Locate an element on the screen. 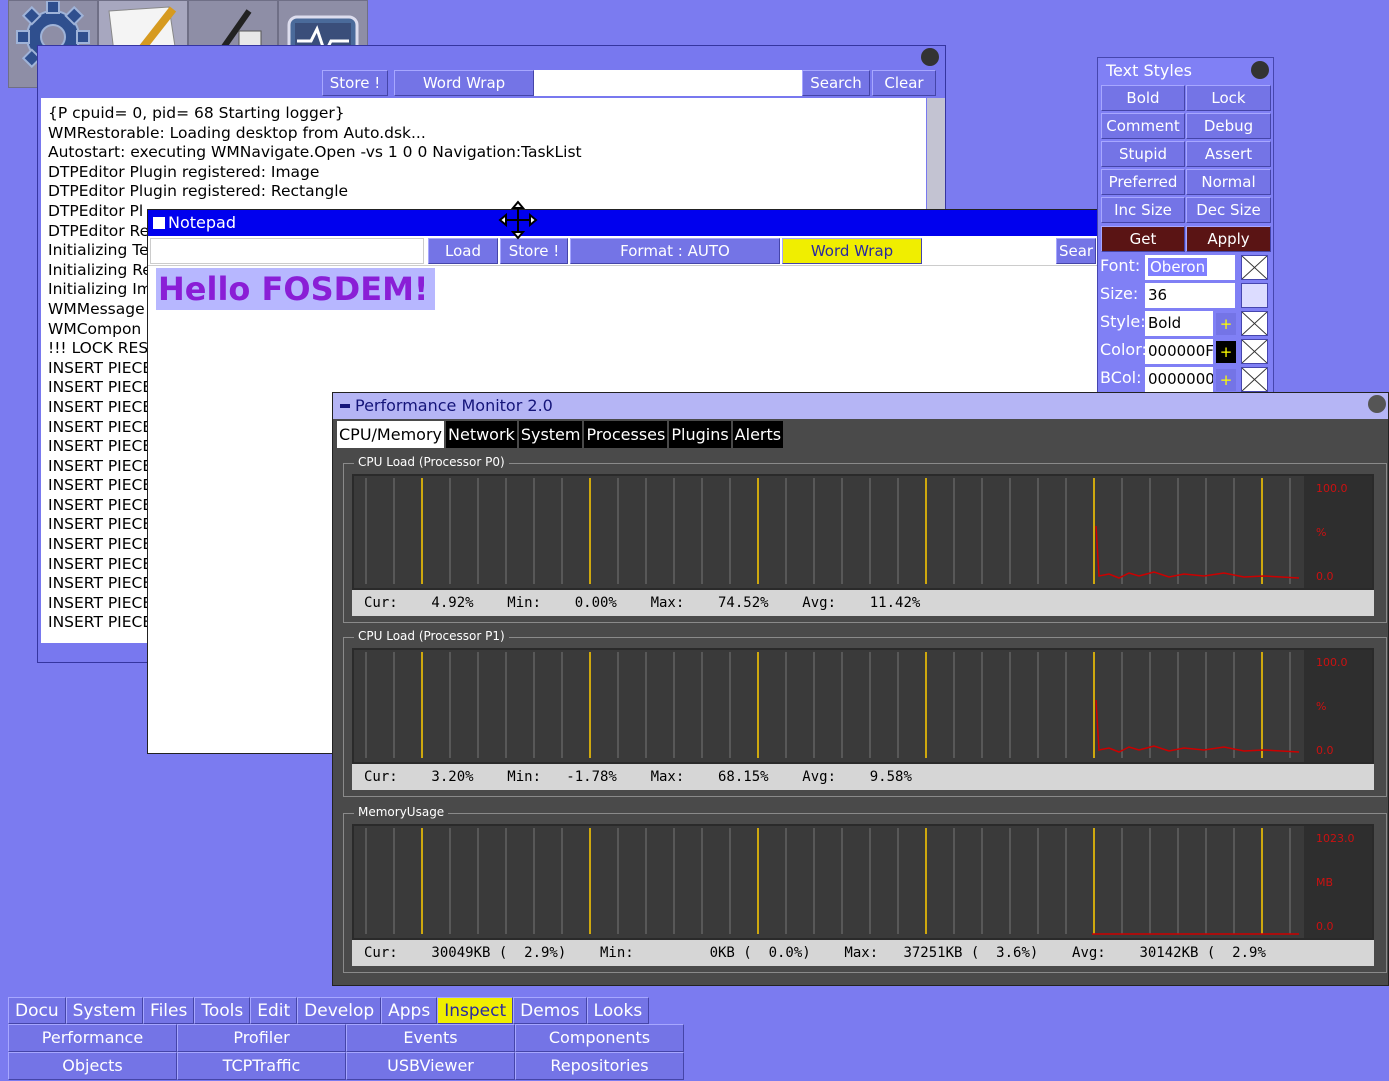  bcol-clear-icon is located at coordinates (1254, 379).